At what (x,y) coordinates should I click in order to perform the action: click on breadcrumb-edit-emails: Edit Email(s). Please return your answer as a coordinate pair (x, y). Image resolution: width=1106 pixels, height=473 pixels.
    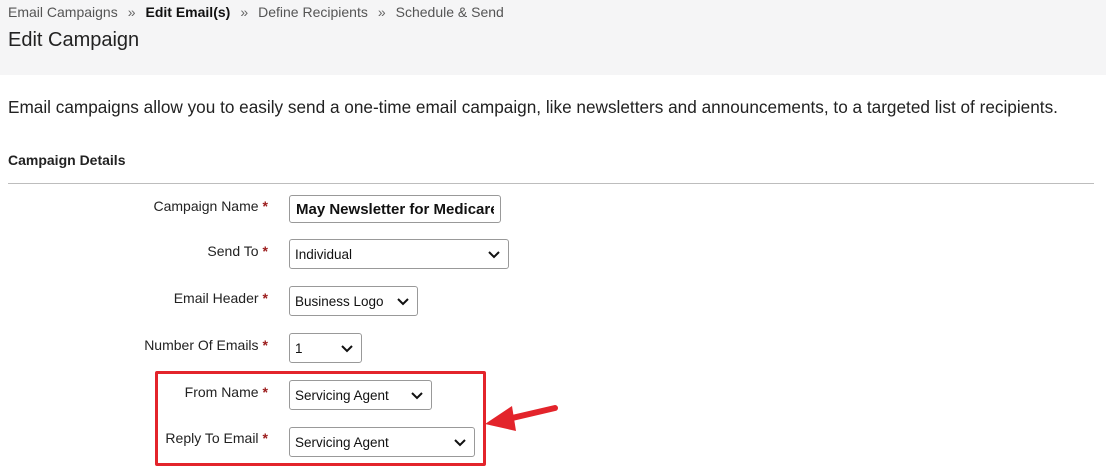
    Looking at the image, I should click on (188, 12).